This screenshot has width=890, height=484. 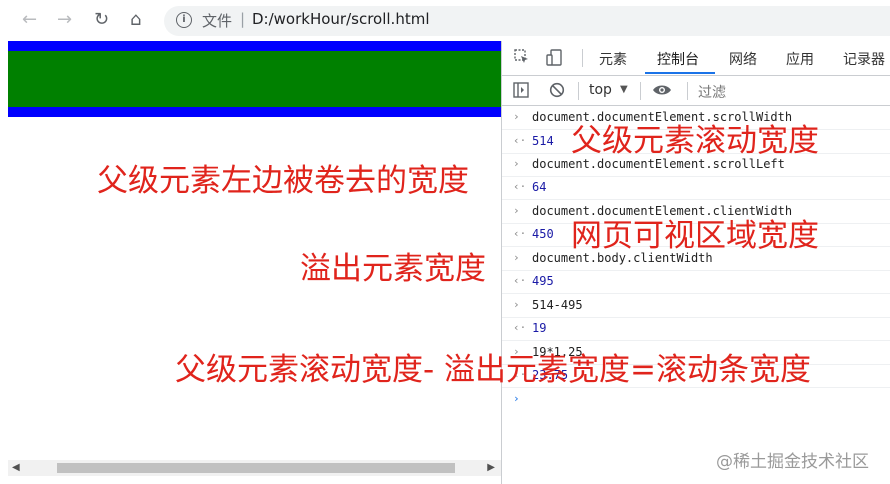 I want to click on prompt-arrow-icon: ›, so click(x=516, y=398).